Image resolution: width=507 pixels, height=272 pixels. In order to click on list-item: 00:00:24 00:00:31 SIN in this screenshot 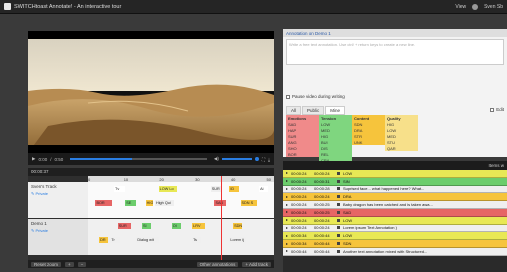, I will do `click(395, 181)`.